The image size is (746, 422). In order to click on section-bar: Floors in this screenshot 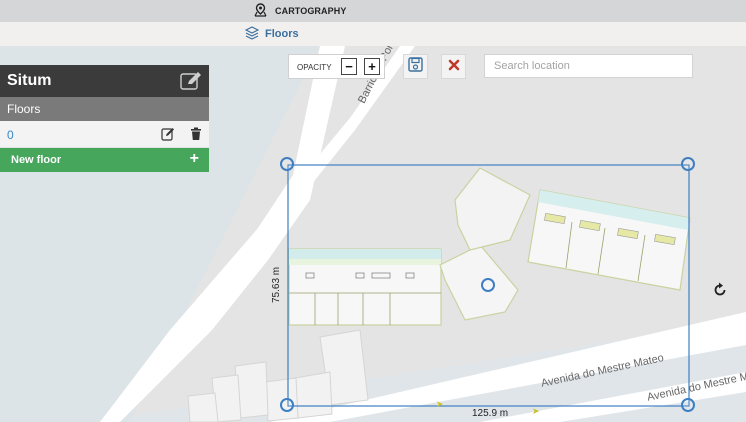, I will do `click(373, 34)`.